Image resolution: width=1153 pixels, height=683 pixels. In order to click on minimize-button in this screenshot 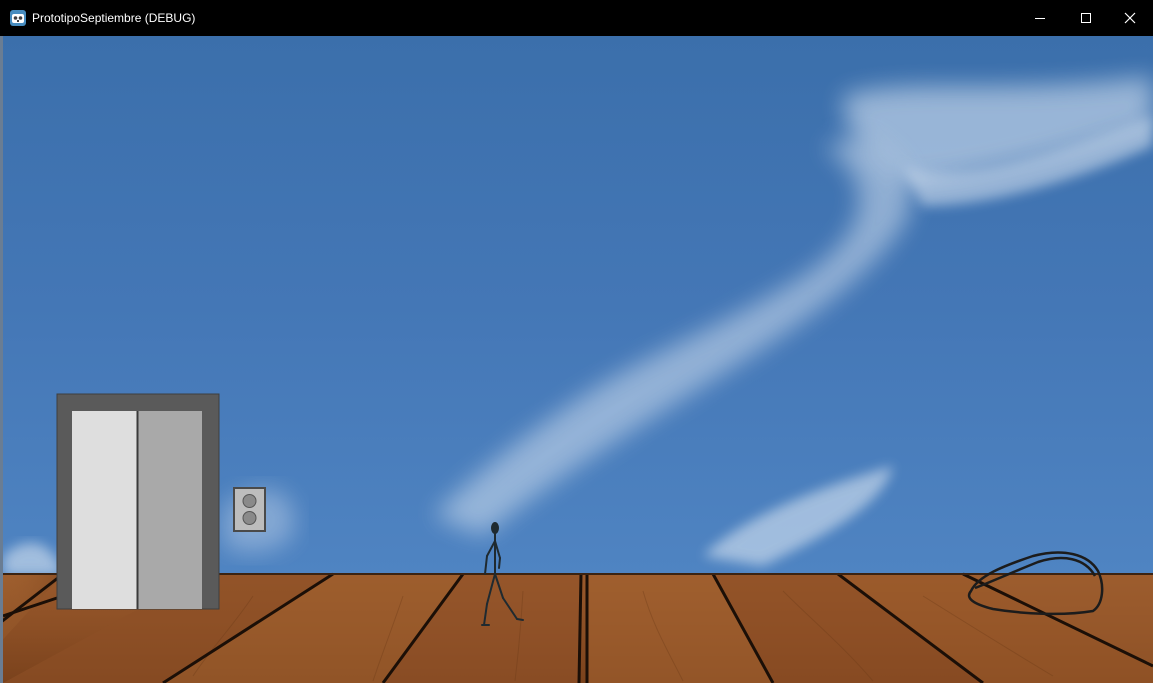, I will do `click(1040, 18)`.